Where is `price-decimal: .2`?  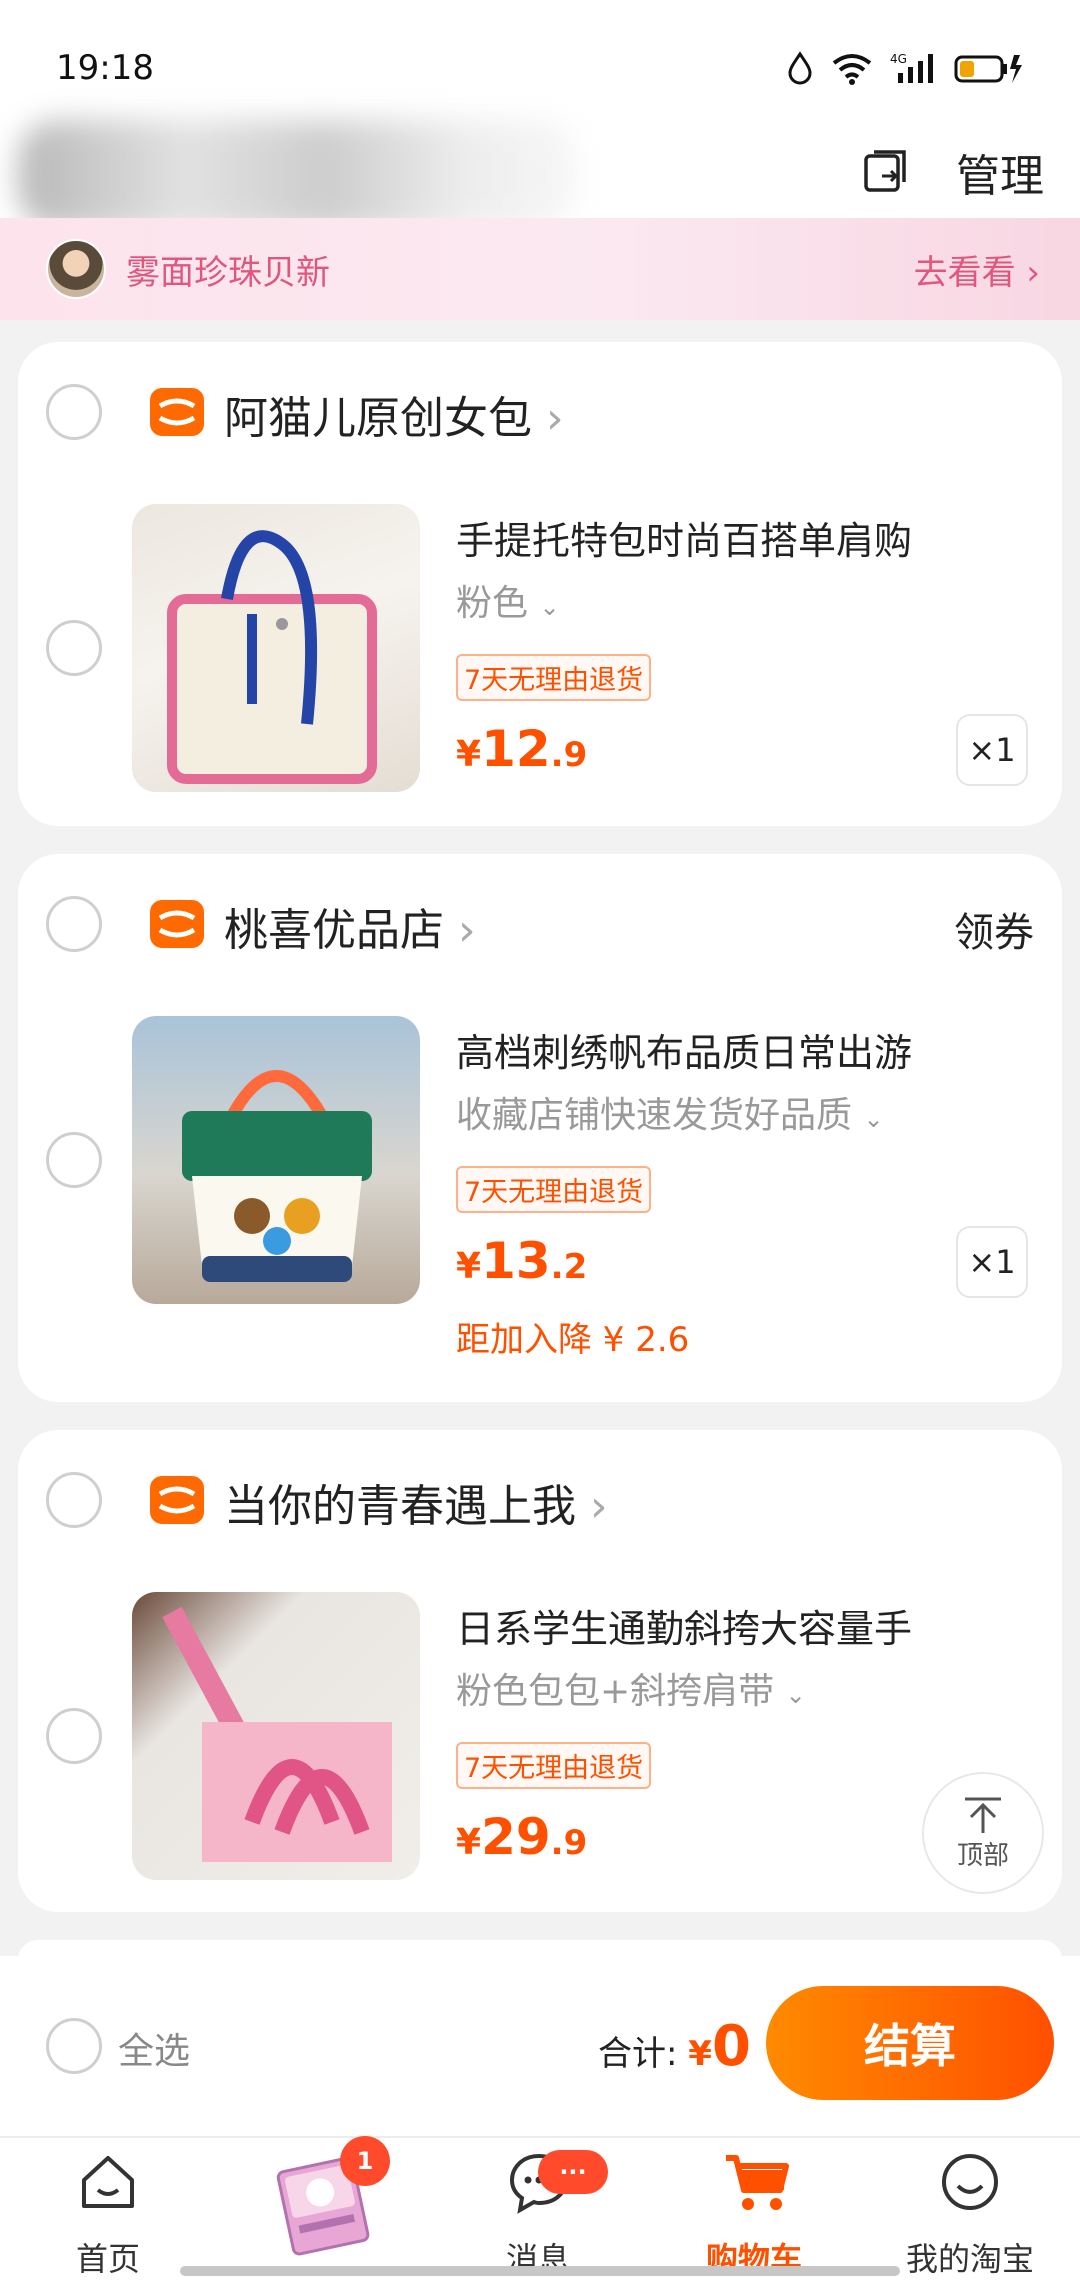 price-decimal: .2 is located at coordinates (569, 1267).